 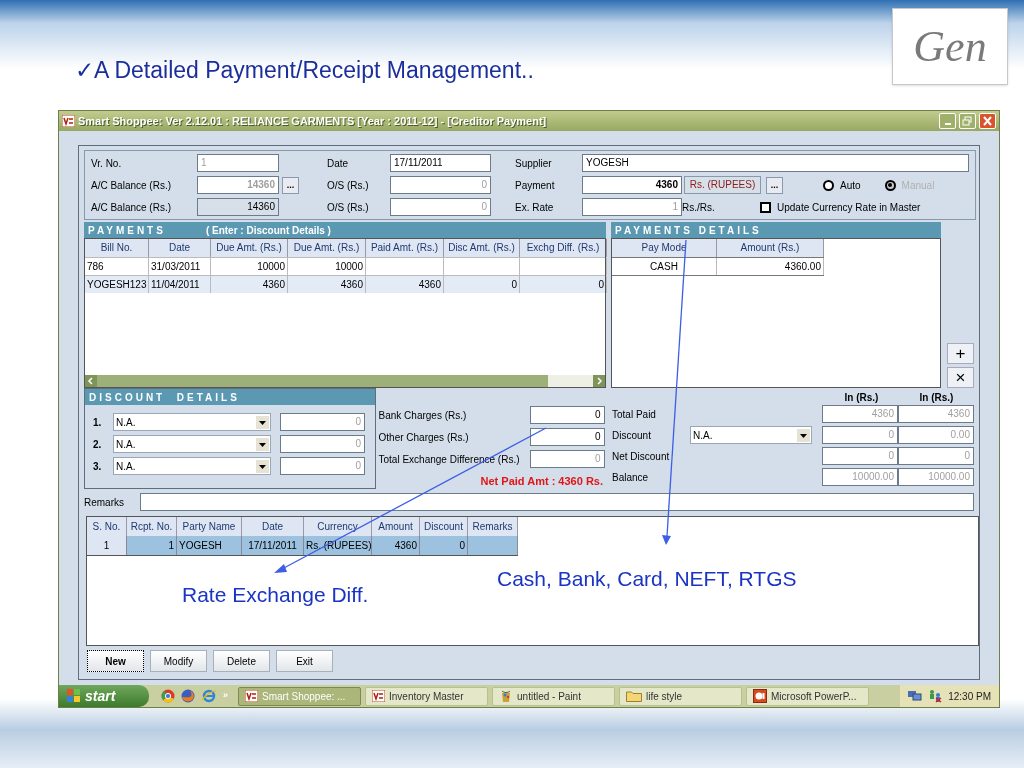 I want to click on field-label: Supplier, so click(x=534, y=163).